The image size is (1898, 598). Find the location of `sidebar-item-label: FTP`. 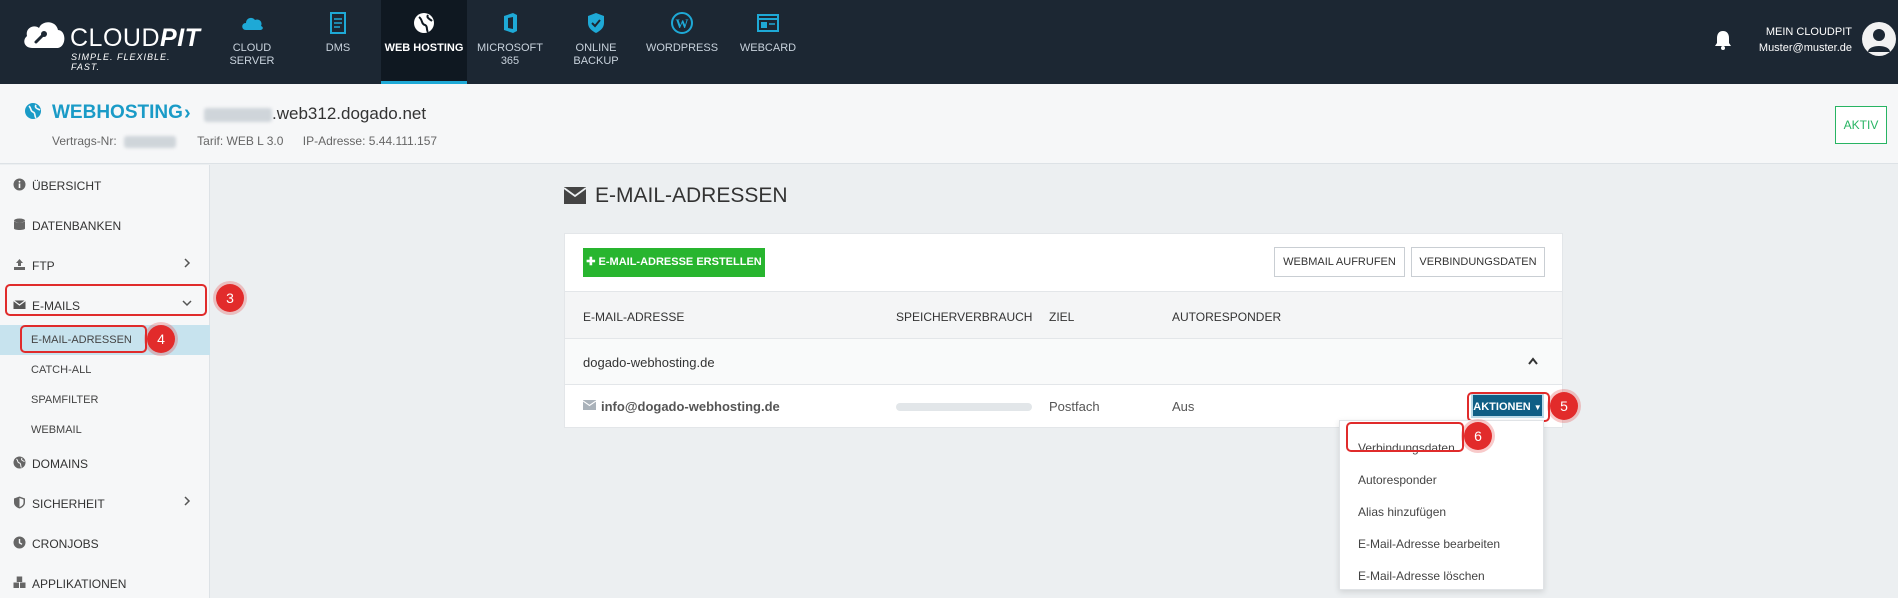

sidebar-item-label: FTP is located at coordinates (43, 266).